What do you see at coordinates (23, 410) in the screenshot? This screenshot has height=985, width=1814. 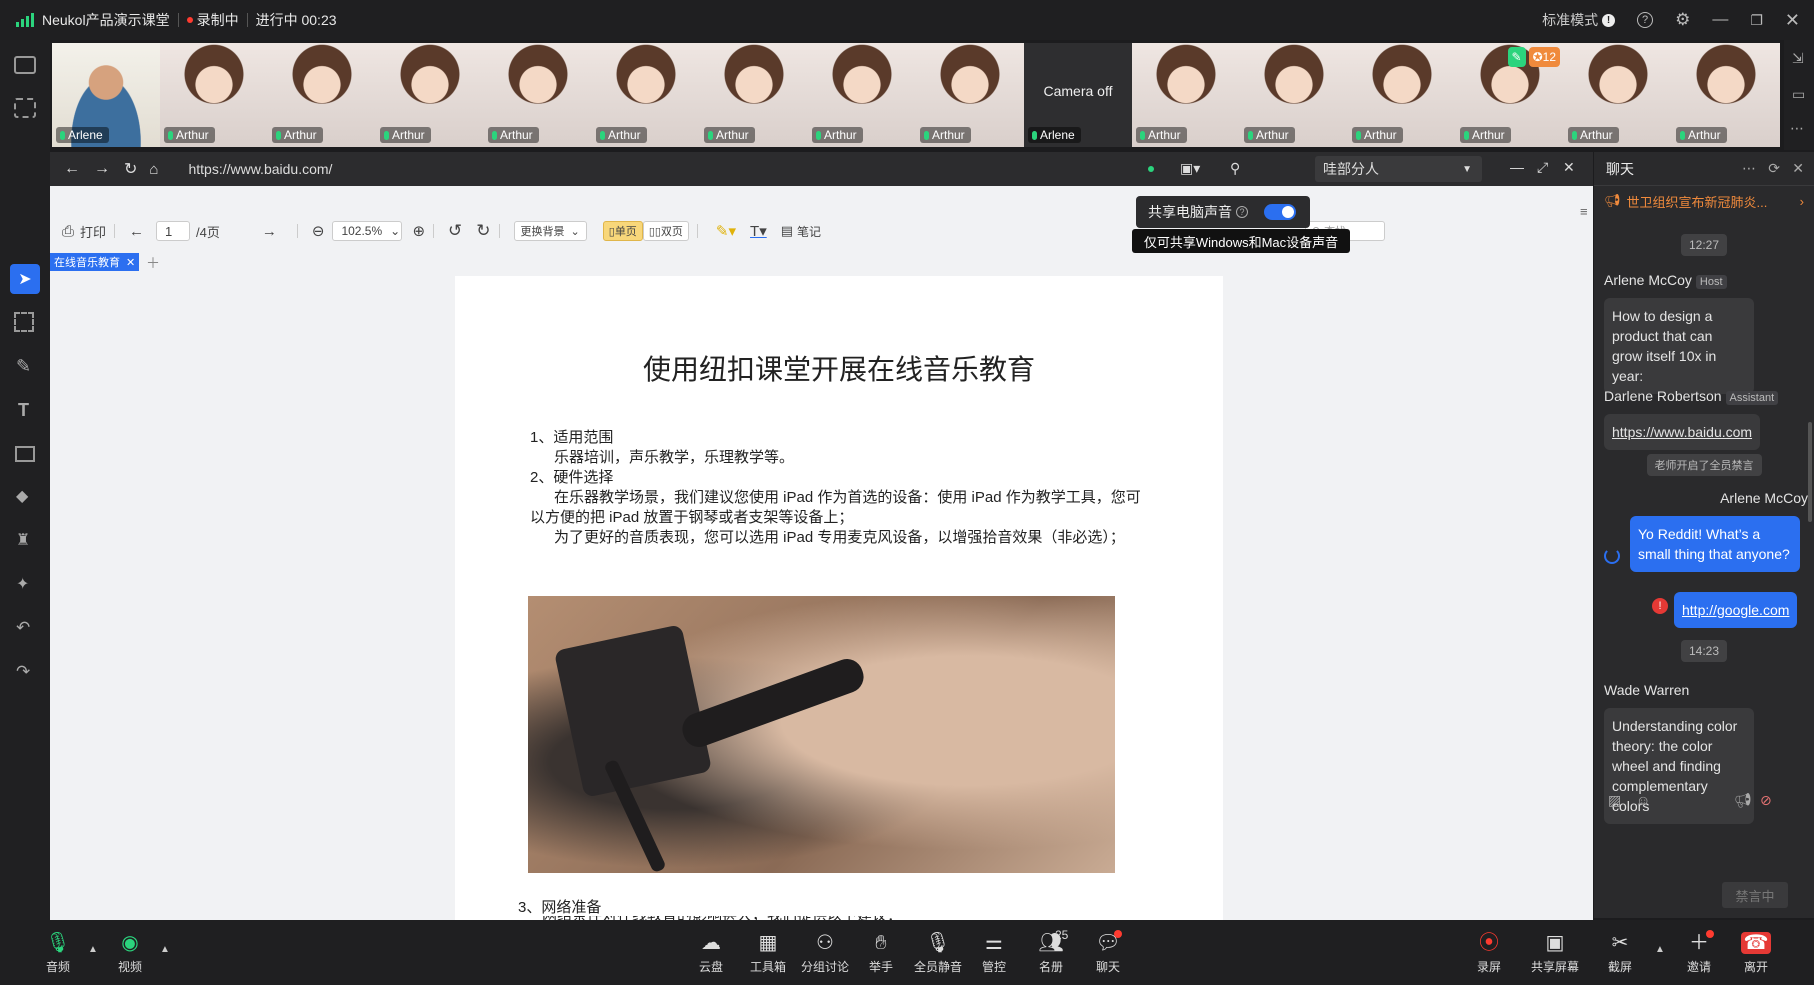 I see `text-tool-icon: T` at bounding box center [23, 410].